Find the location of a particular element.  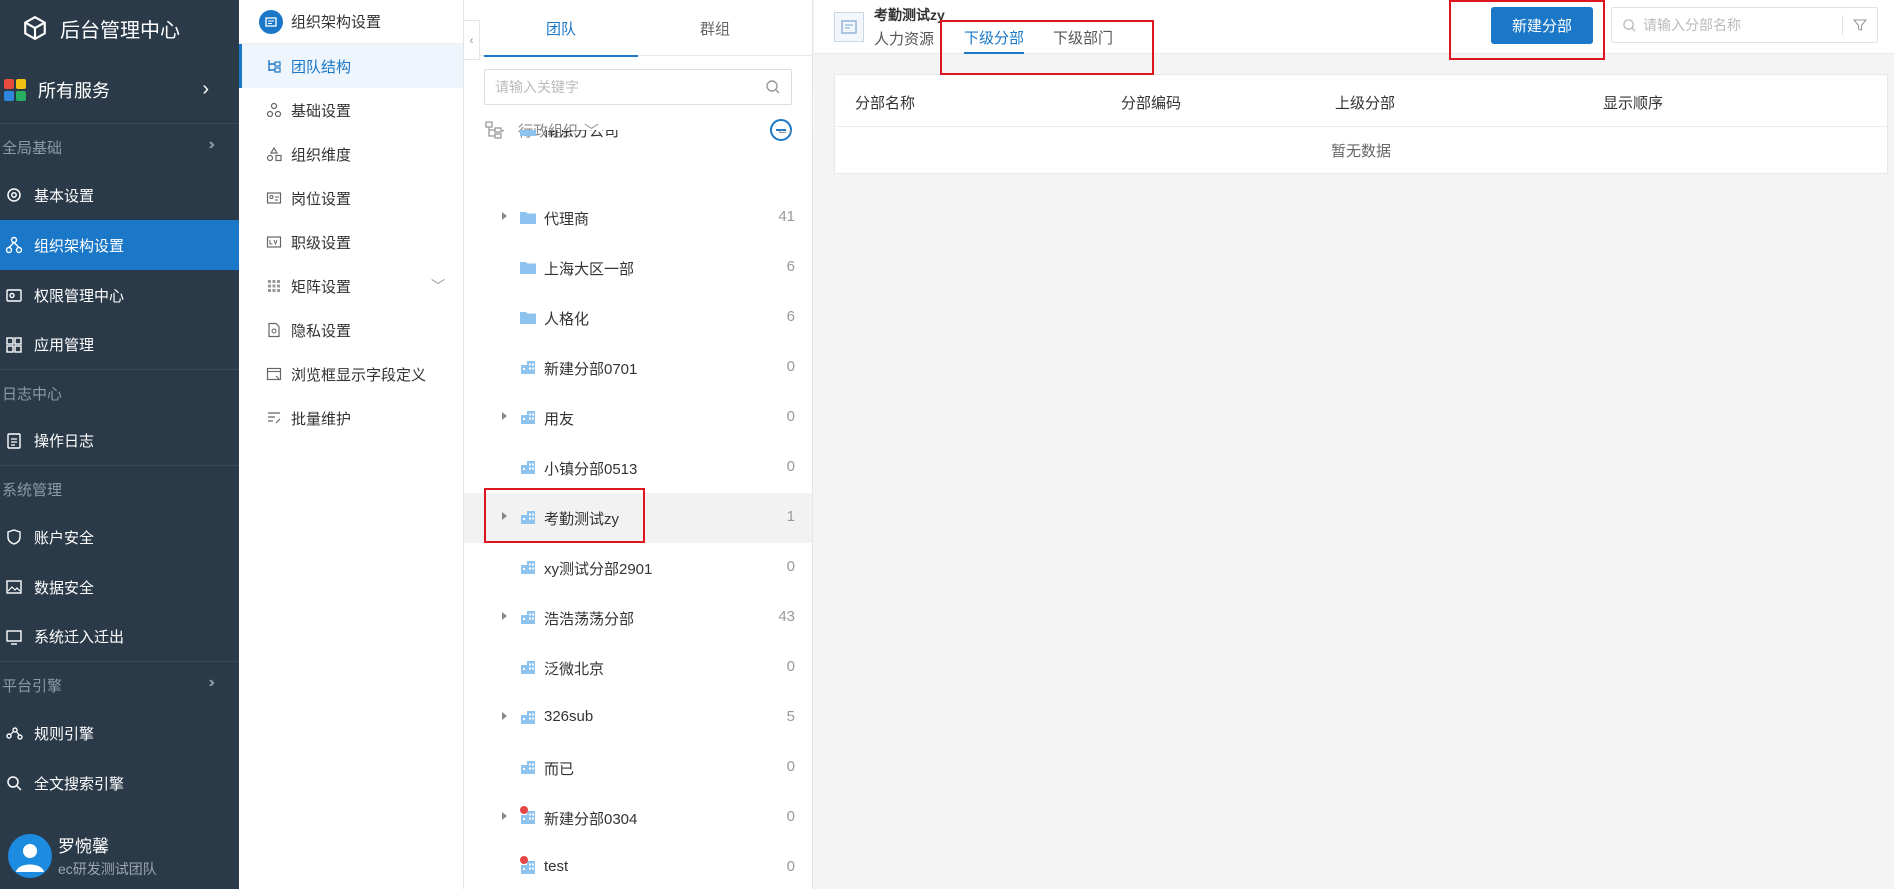

column-header: 显示顺序 is located at coordinates (1633, 102).